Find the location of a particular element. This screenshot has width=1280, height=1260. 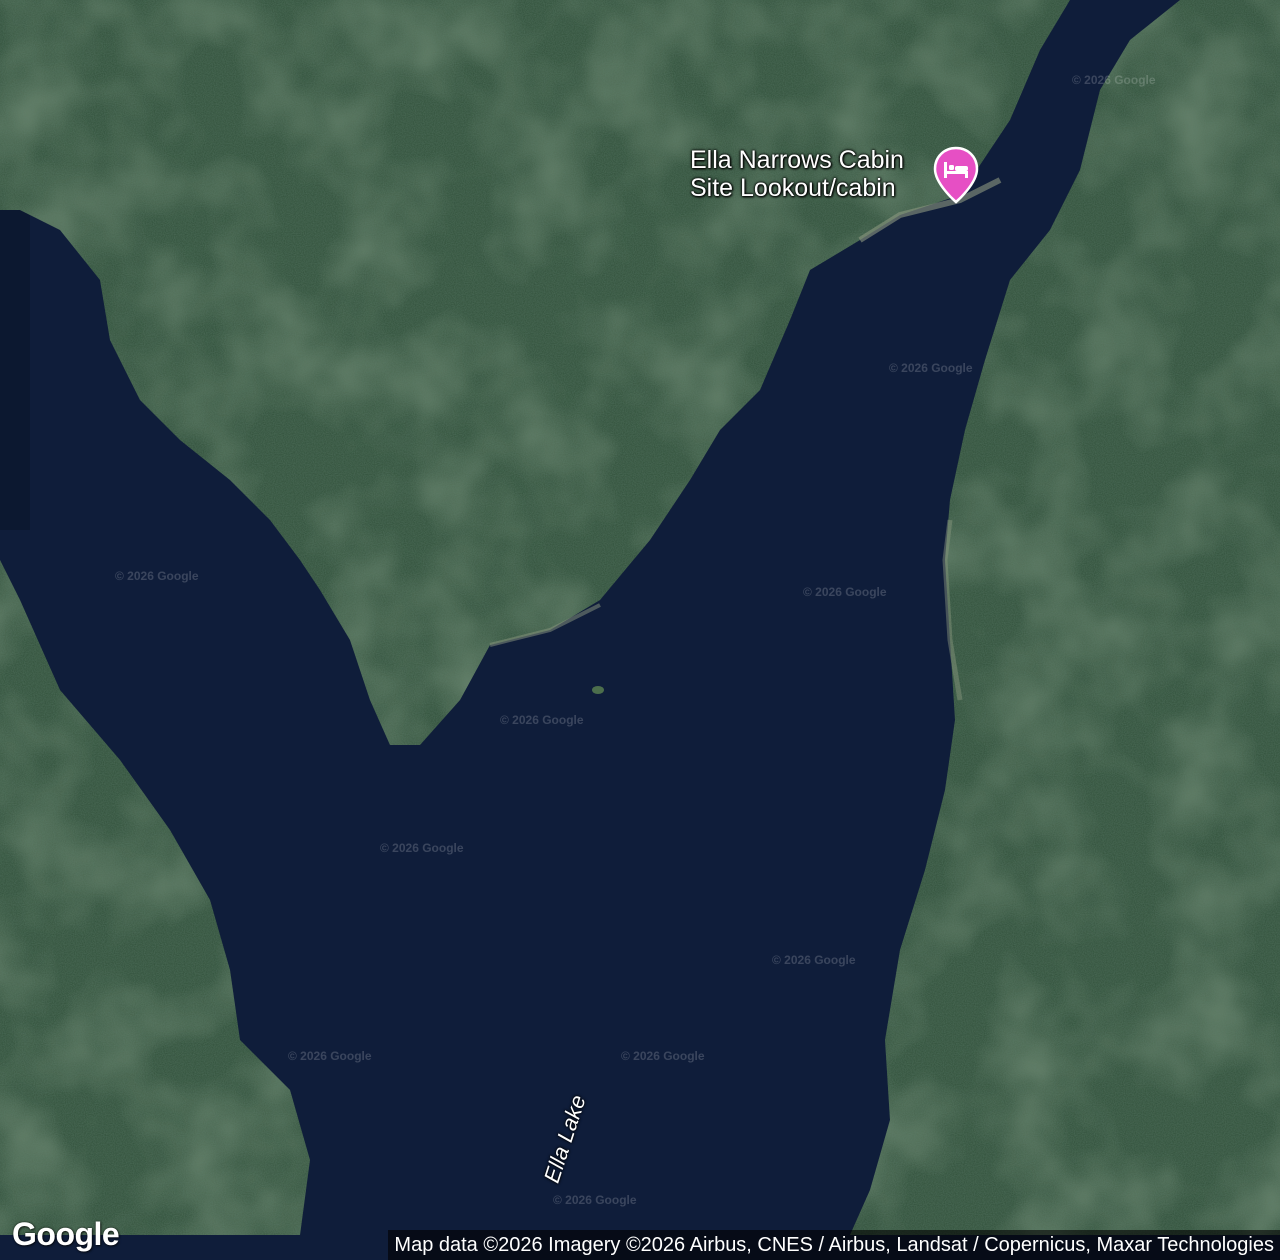

poi-label: Ella Narrows Cabin Site Lookout/cabin is located at coordinates (797, 174).